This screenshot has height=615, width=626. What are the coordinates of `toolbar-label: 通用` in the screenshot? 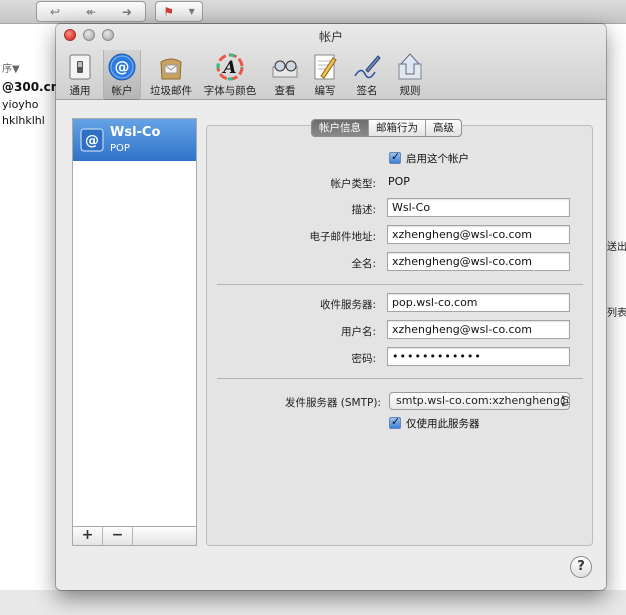 It's located at (80, 91).